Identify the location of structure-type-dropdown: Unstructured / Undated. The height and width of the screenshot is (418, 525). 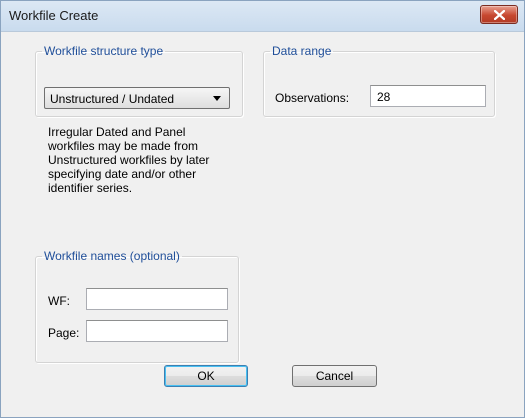
(137, 98).